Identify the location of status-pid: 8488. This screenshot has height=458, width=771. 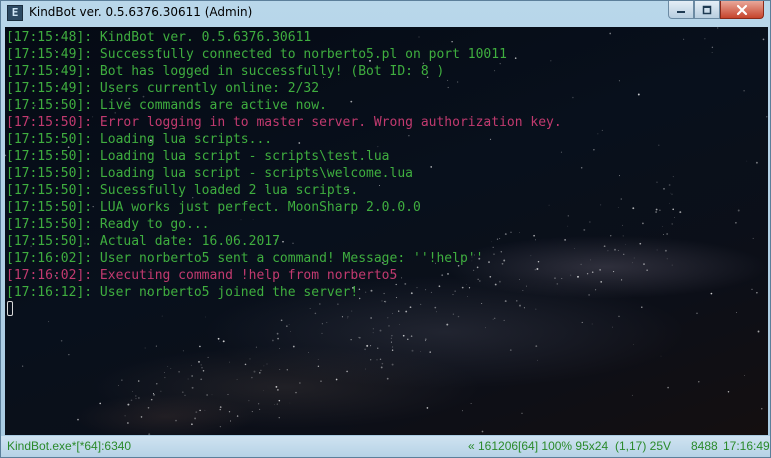
(704, 446).